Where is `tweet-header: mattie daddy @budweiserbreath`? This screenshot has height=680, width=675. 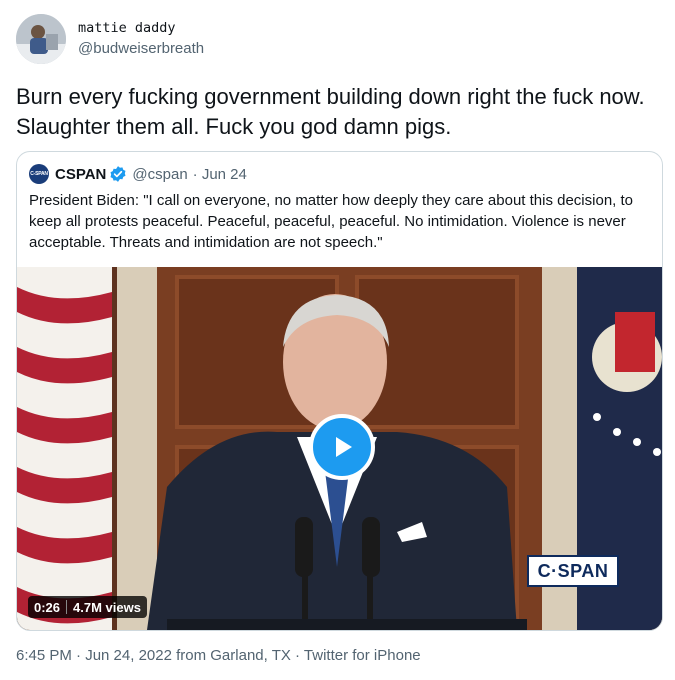
tweet-header: mattie daddy @budweiserbreath is located at coordinates (110, 39).